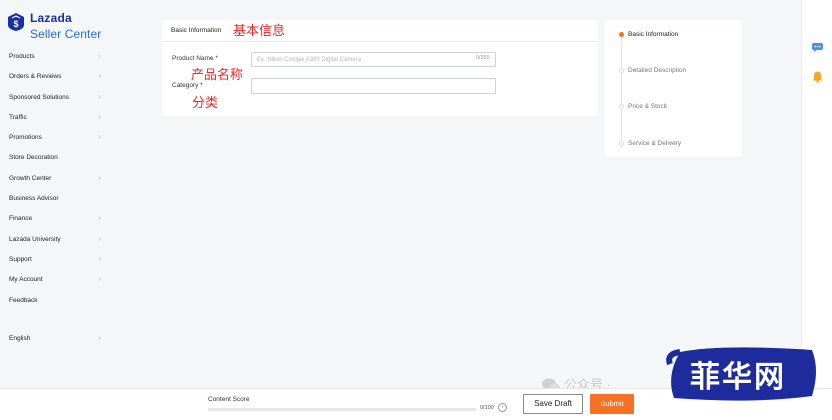  I want to click on product-name-input: Ex. Nikon Coolpix A300 Digital Camera, so click(373, 59).